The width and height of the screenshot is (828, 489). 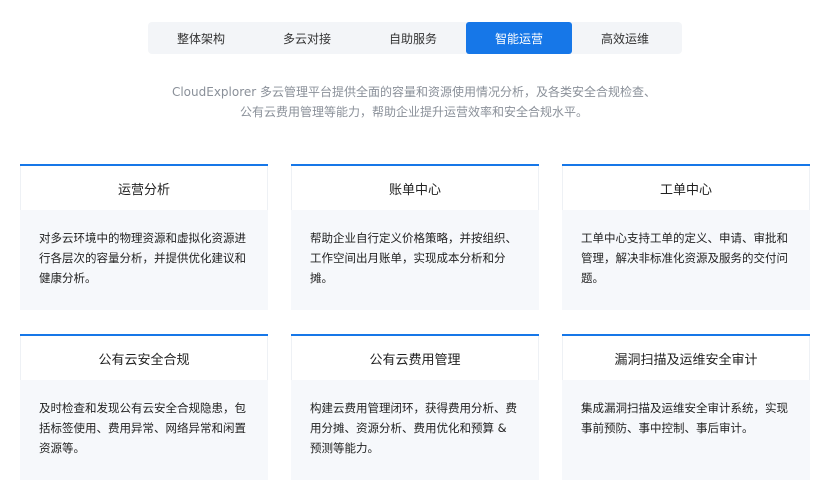 What do you see at coordinates (142, 428) in the screenshot?
I see `card-description: 及时检查和发现公有云安全合规隐患，包括标签使用、费用异常、网络异常和闲置资源等。` at bounding box center [142, 428].